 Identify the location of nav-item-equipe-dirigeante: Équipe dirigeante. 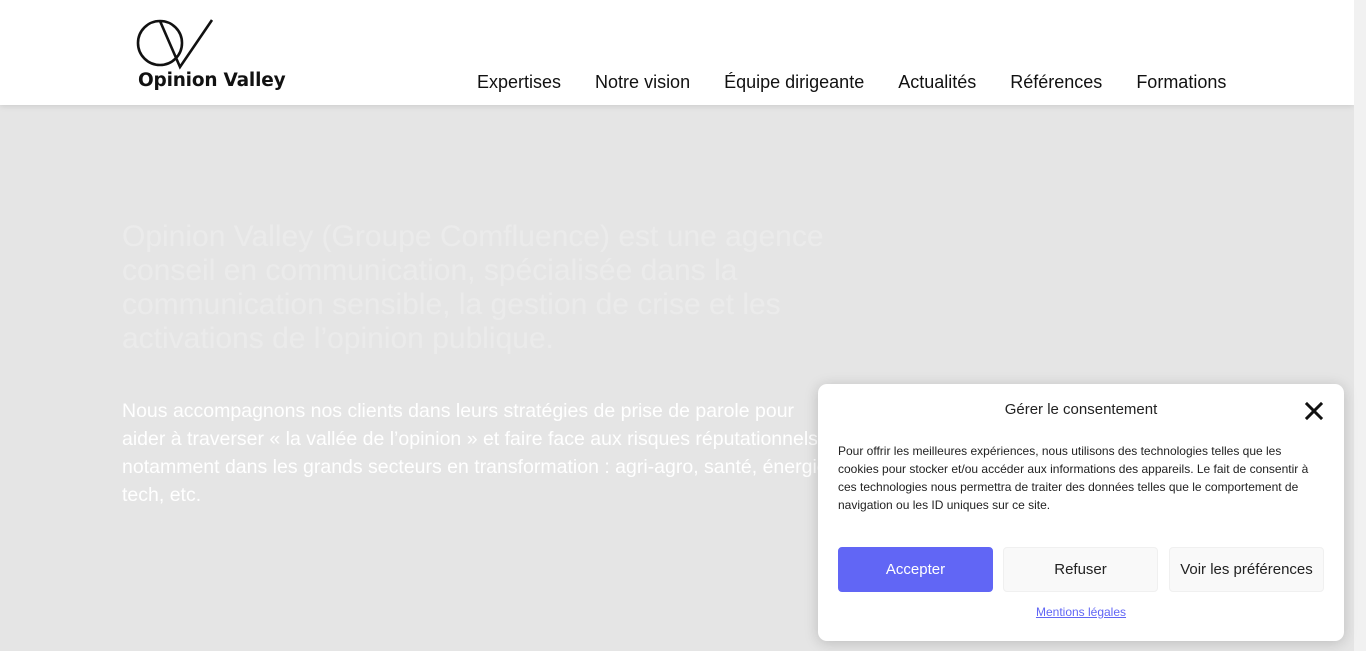
(794, 82).